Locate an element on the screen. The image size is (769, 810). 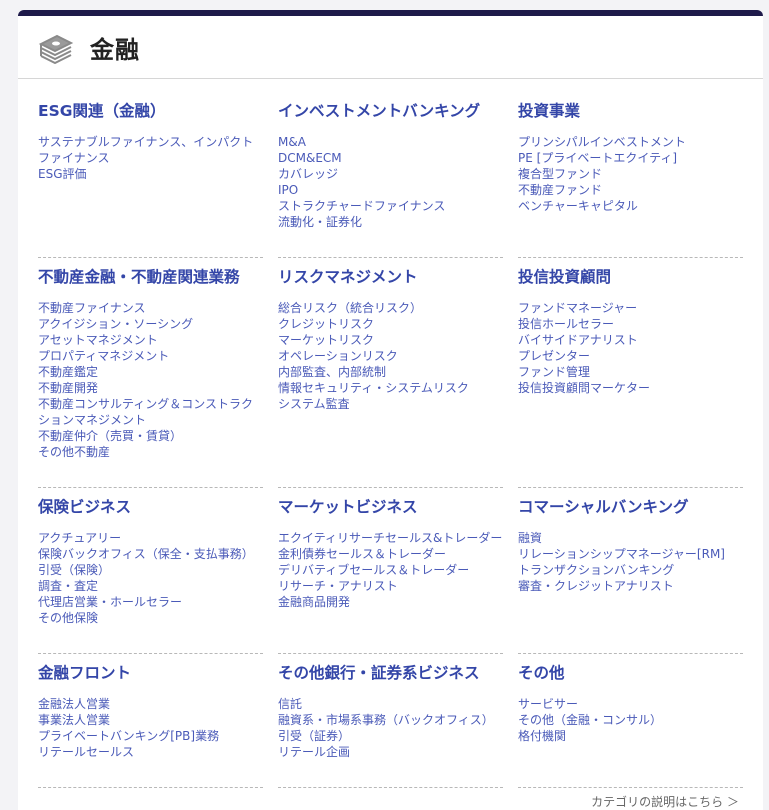
category-item-link: クレジットリスク is located at coordinates (390, 324).